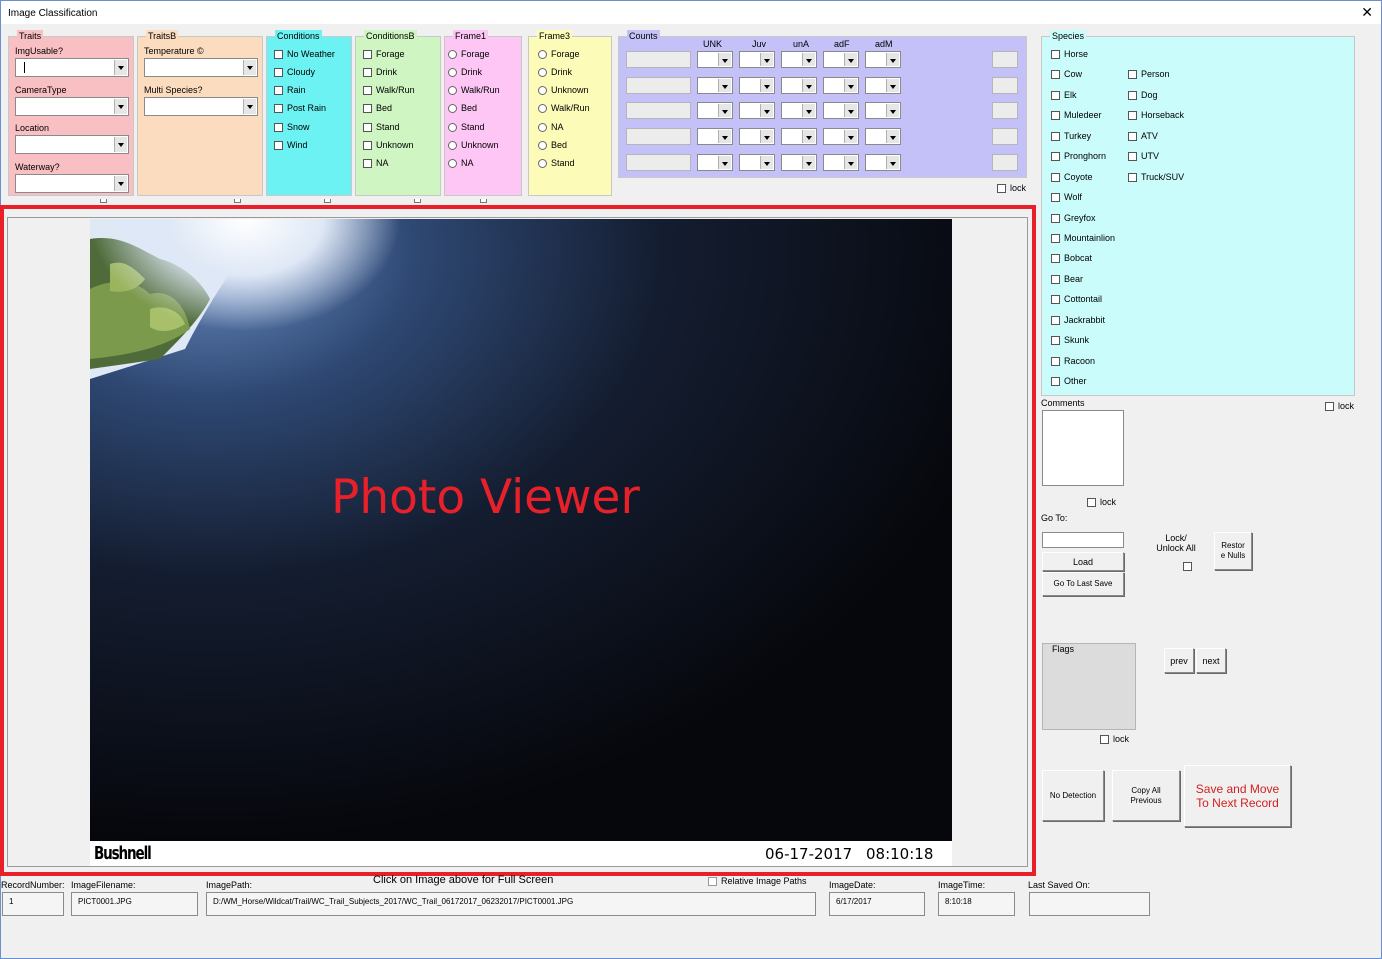 The height and width of the screenshot is (959, 1382). What do you see at coordinates (1073, 795) in the screenshot?
I see `no-detection-button: No Detection` at bounding box center [1073, 795].